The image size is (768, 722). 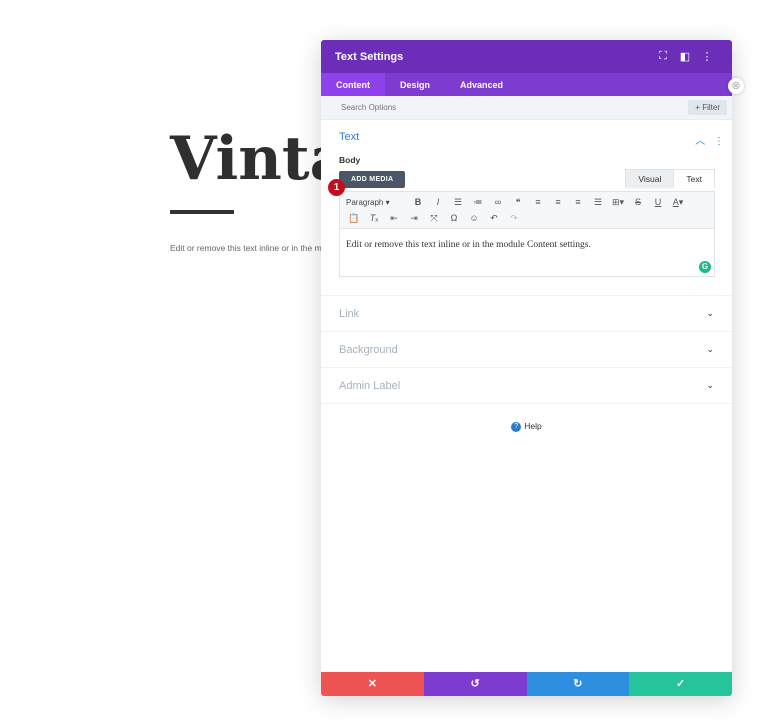 I want to click on filter-button: + Filter, so click(x=707, y=107).